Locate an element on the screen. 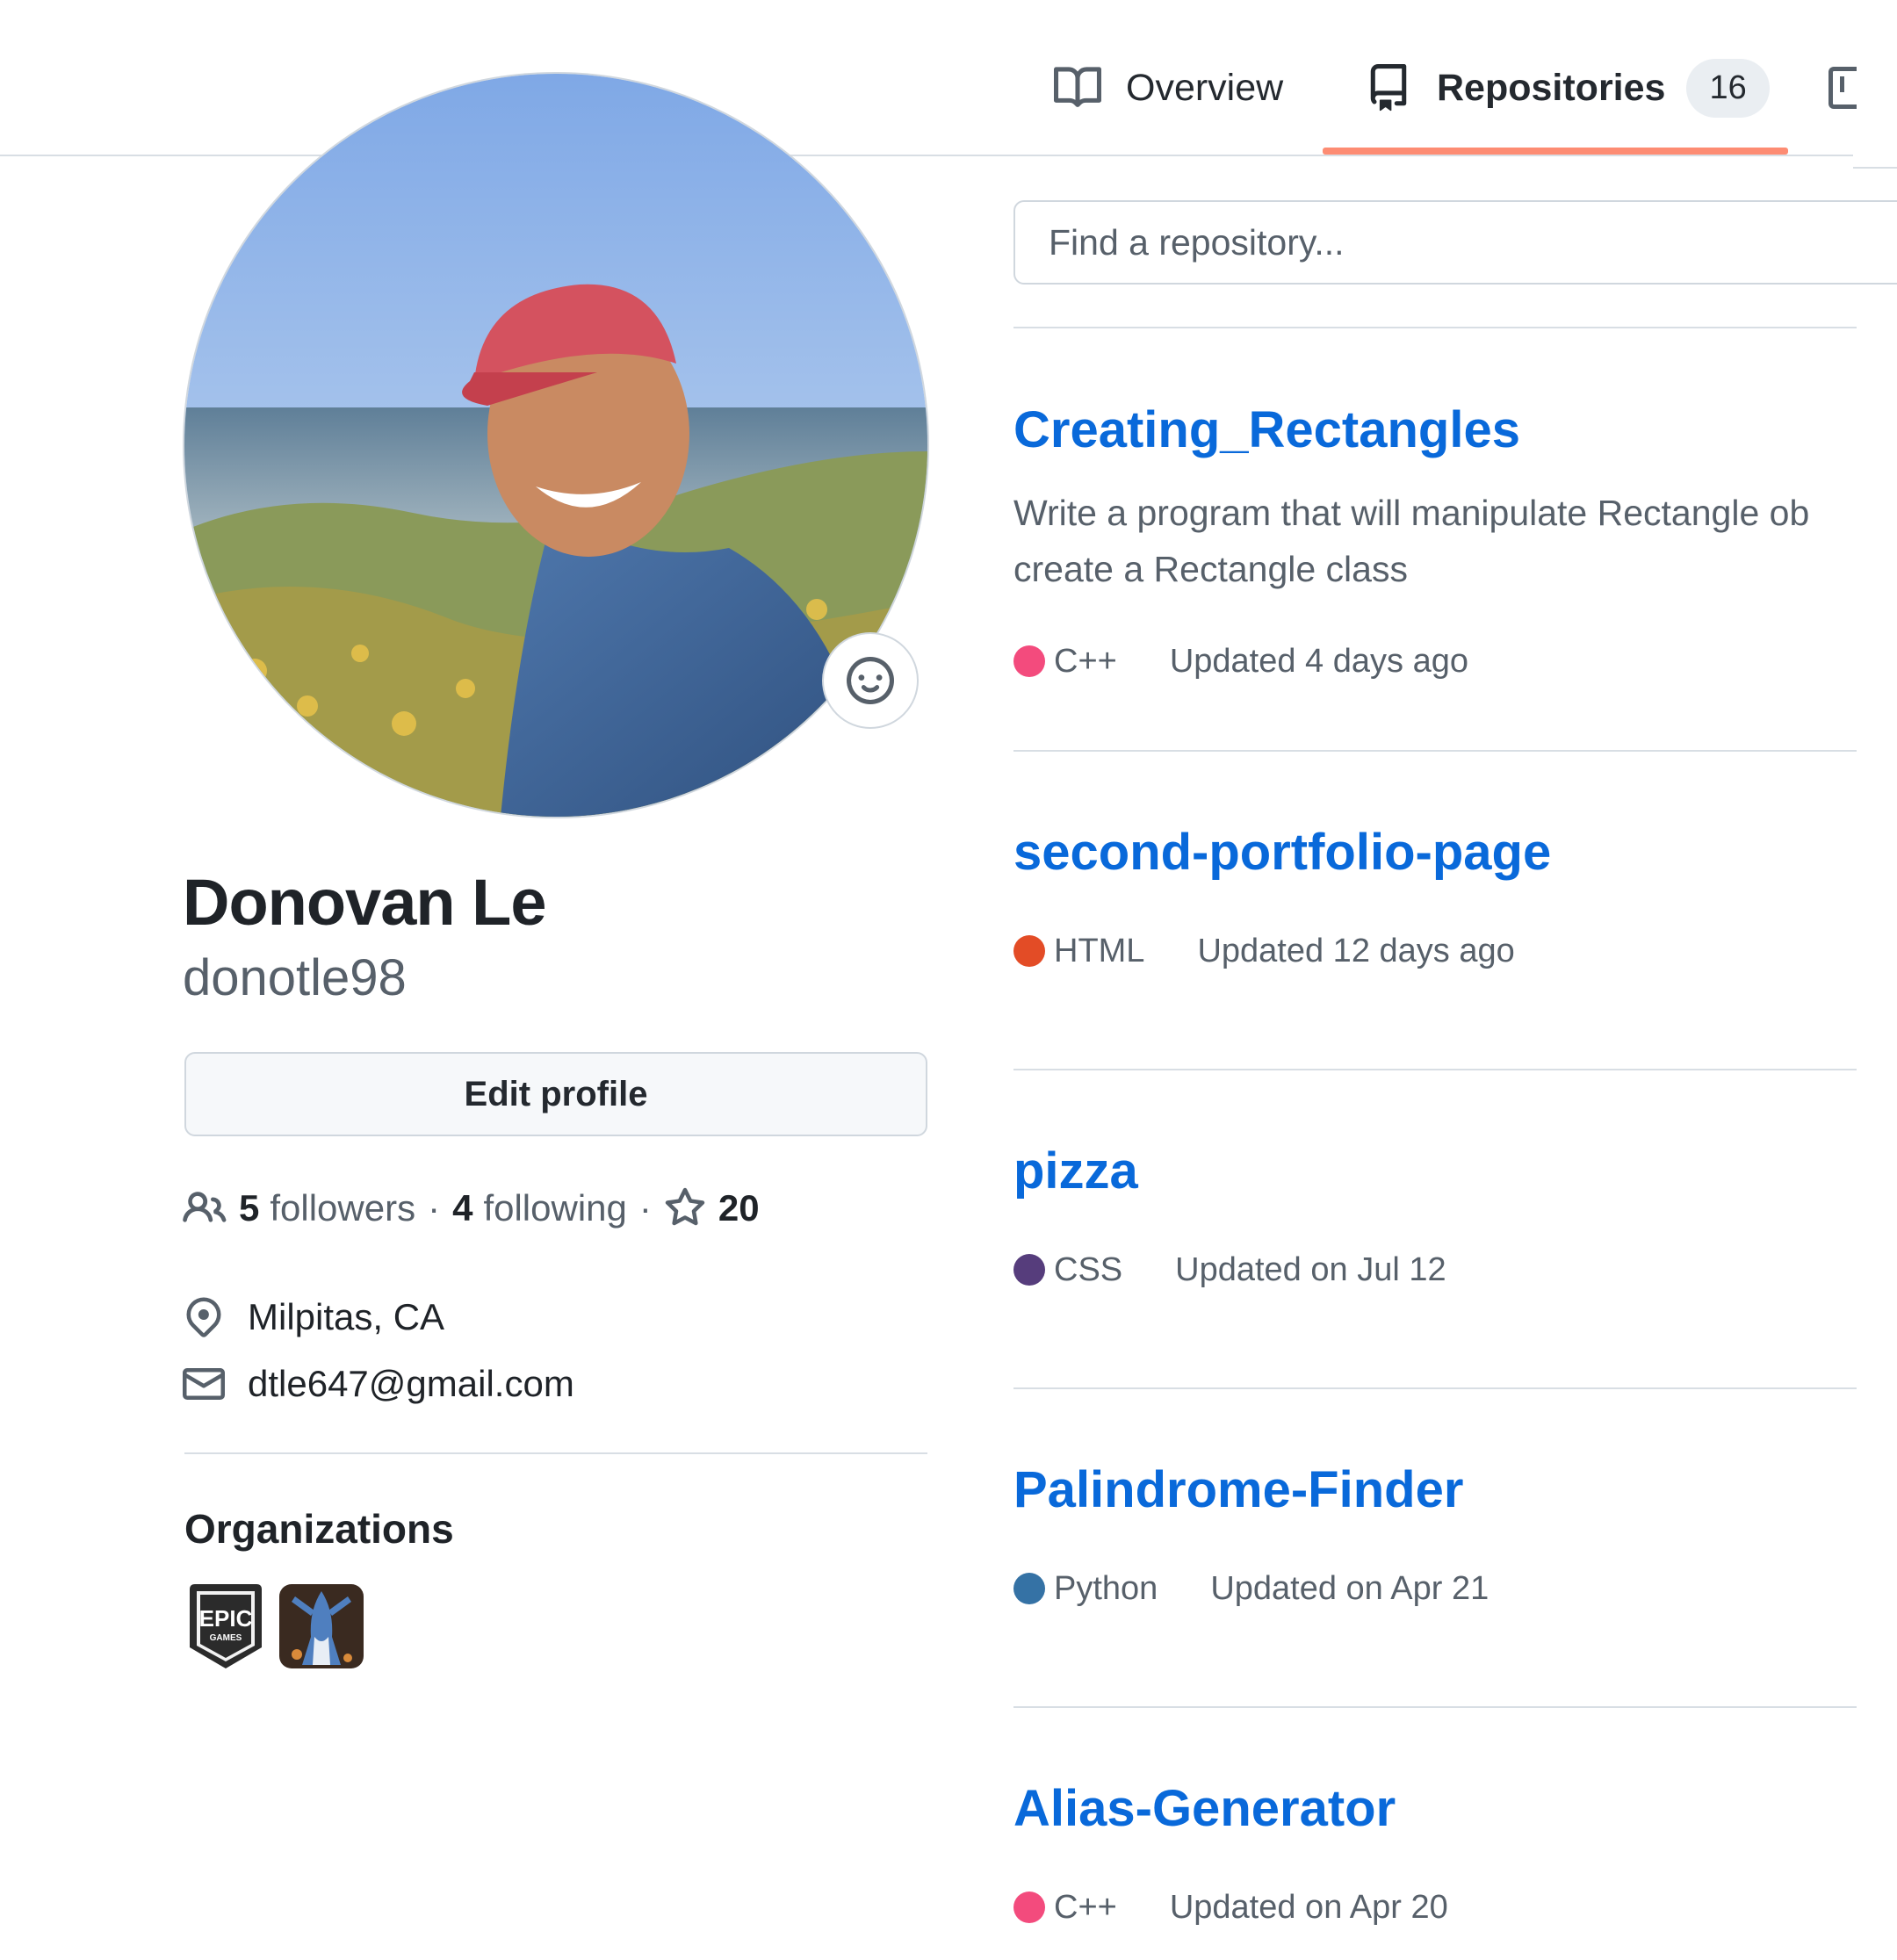 This screenshot has width=1897, height=1960. tab-overview: Overview is located at coordinates (1168, 88).